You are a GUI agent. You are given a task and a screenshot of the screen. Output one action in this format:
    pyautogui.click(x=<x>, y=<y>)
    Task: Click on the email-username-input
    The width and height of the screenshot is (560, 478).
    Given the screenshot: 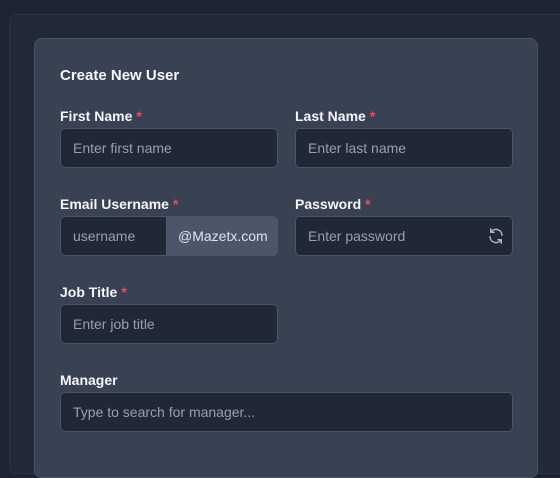 What is the action you would take?
    pyautogui.click(x=113, y=236)
    